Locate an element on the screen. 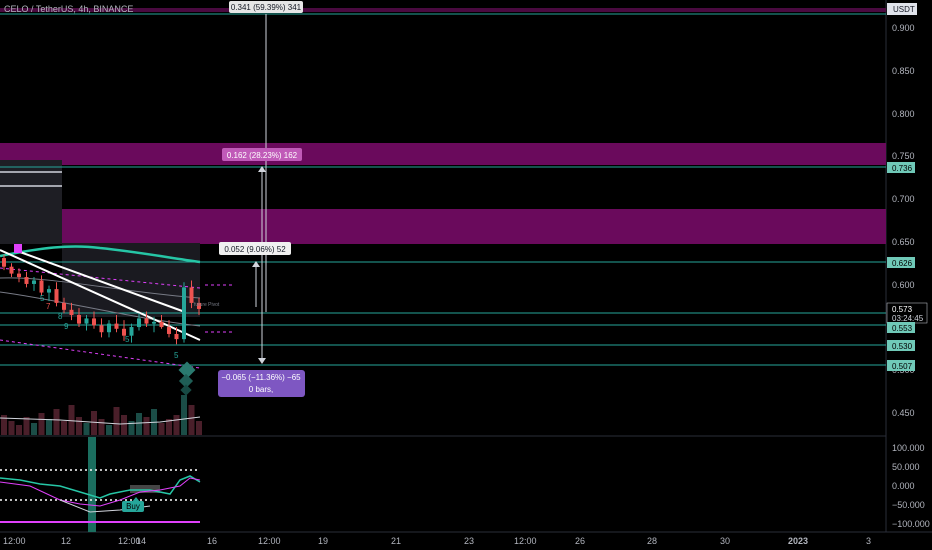  measure-label-mid: 0.162 (28.23%) 162 is located at coordinates (262, 154).